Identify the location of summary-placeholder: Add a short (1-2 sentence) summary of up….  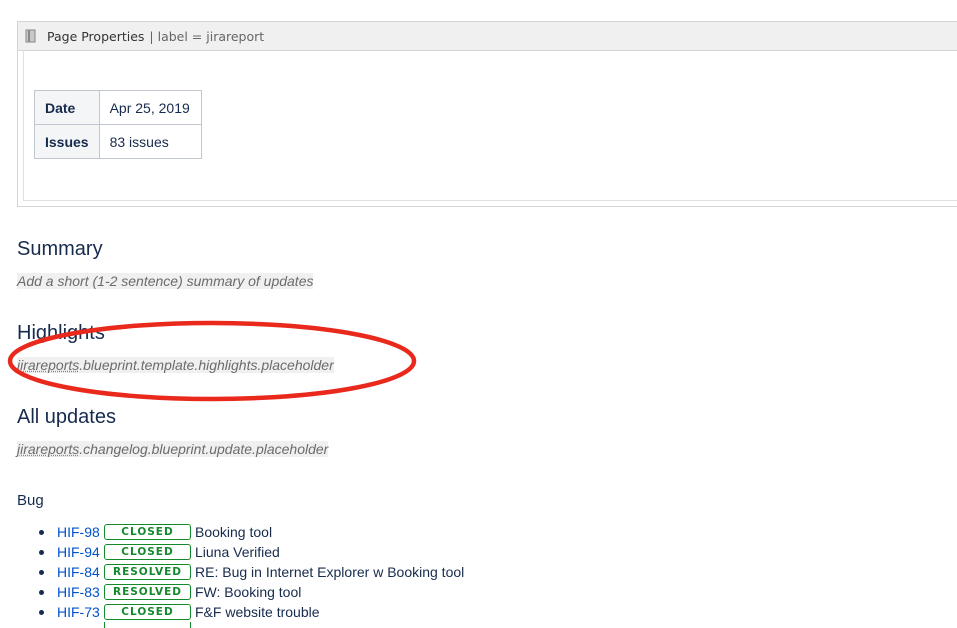
(165, 281).